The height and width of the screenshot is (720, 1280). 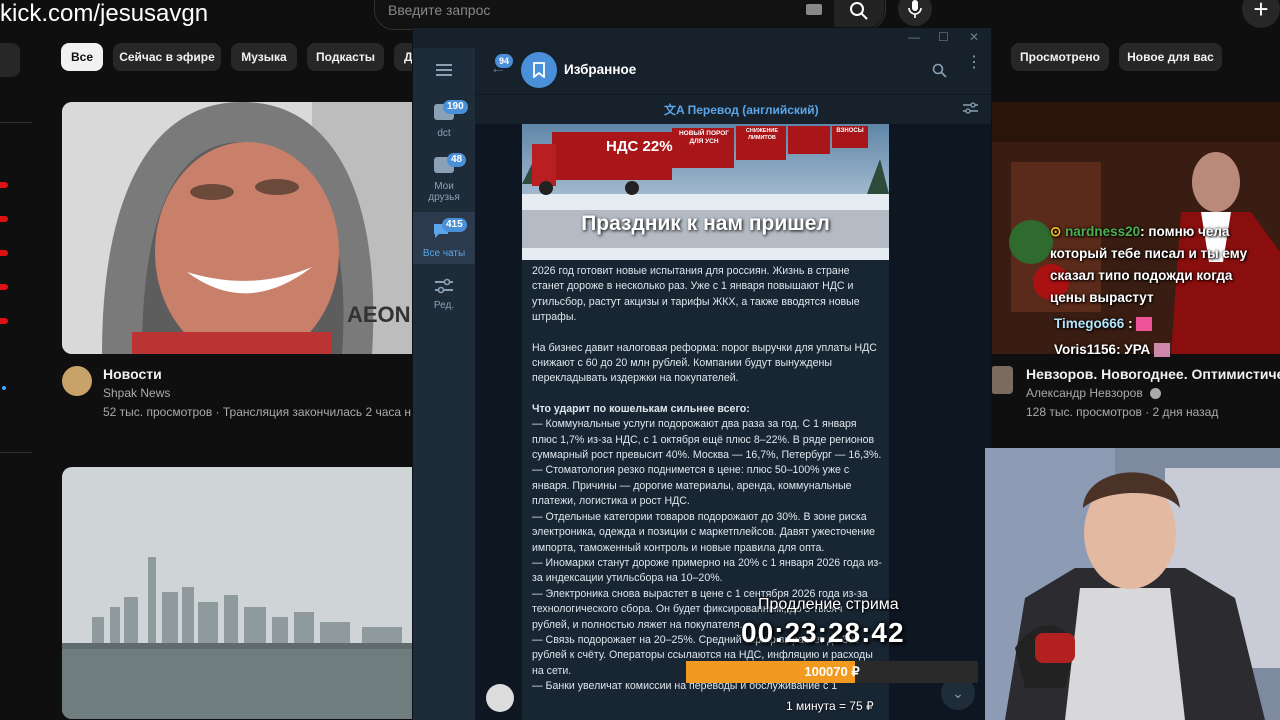 I want to click on menu-button, so click(x=444, y=72).